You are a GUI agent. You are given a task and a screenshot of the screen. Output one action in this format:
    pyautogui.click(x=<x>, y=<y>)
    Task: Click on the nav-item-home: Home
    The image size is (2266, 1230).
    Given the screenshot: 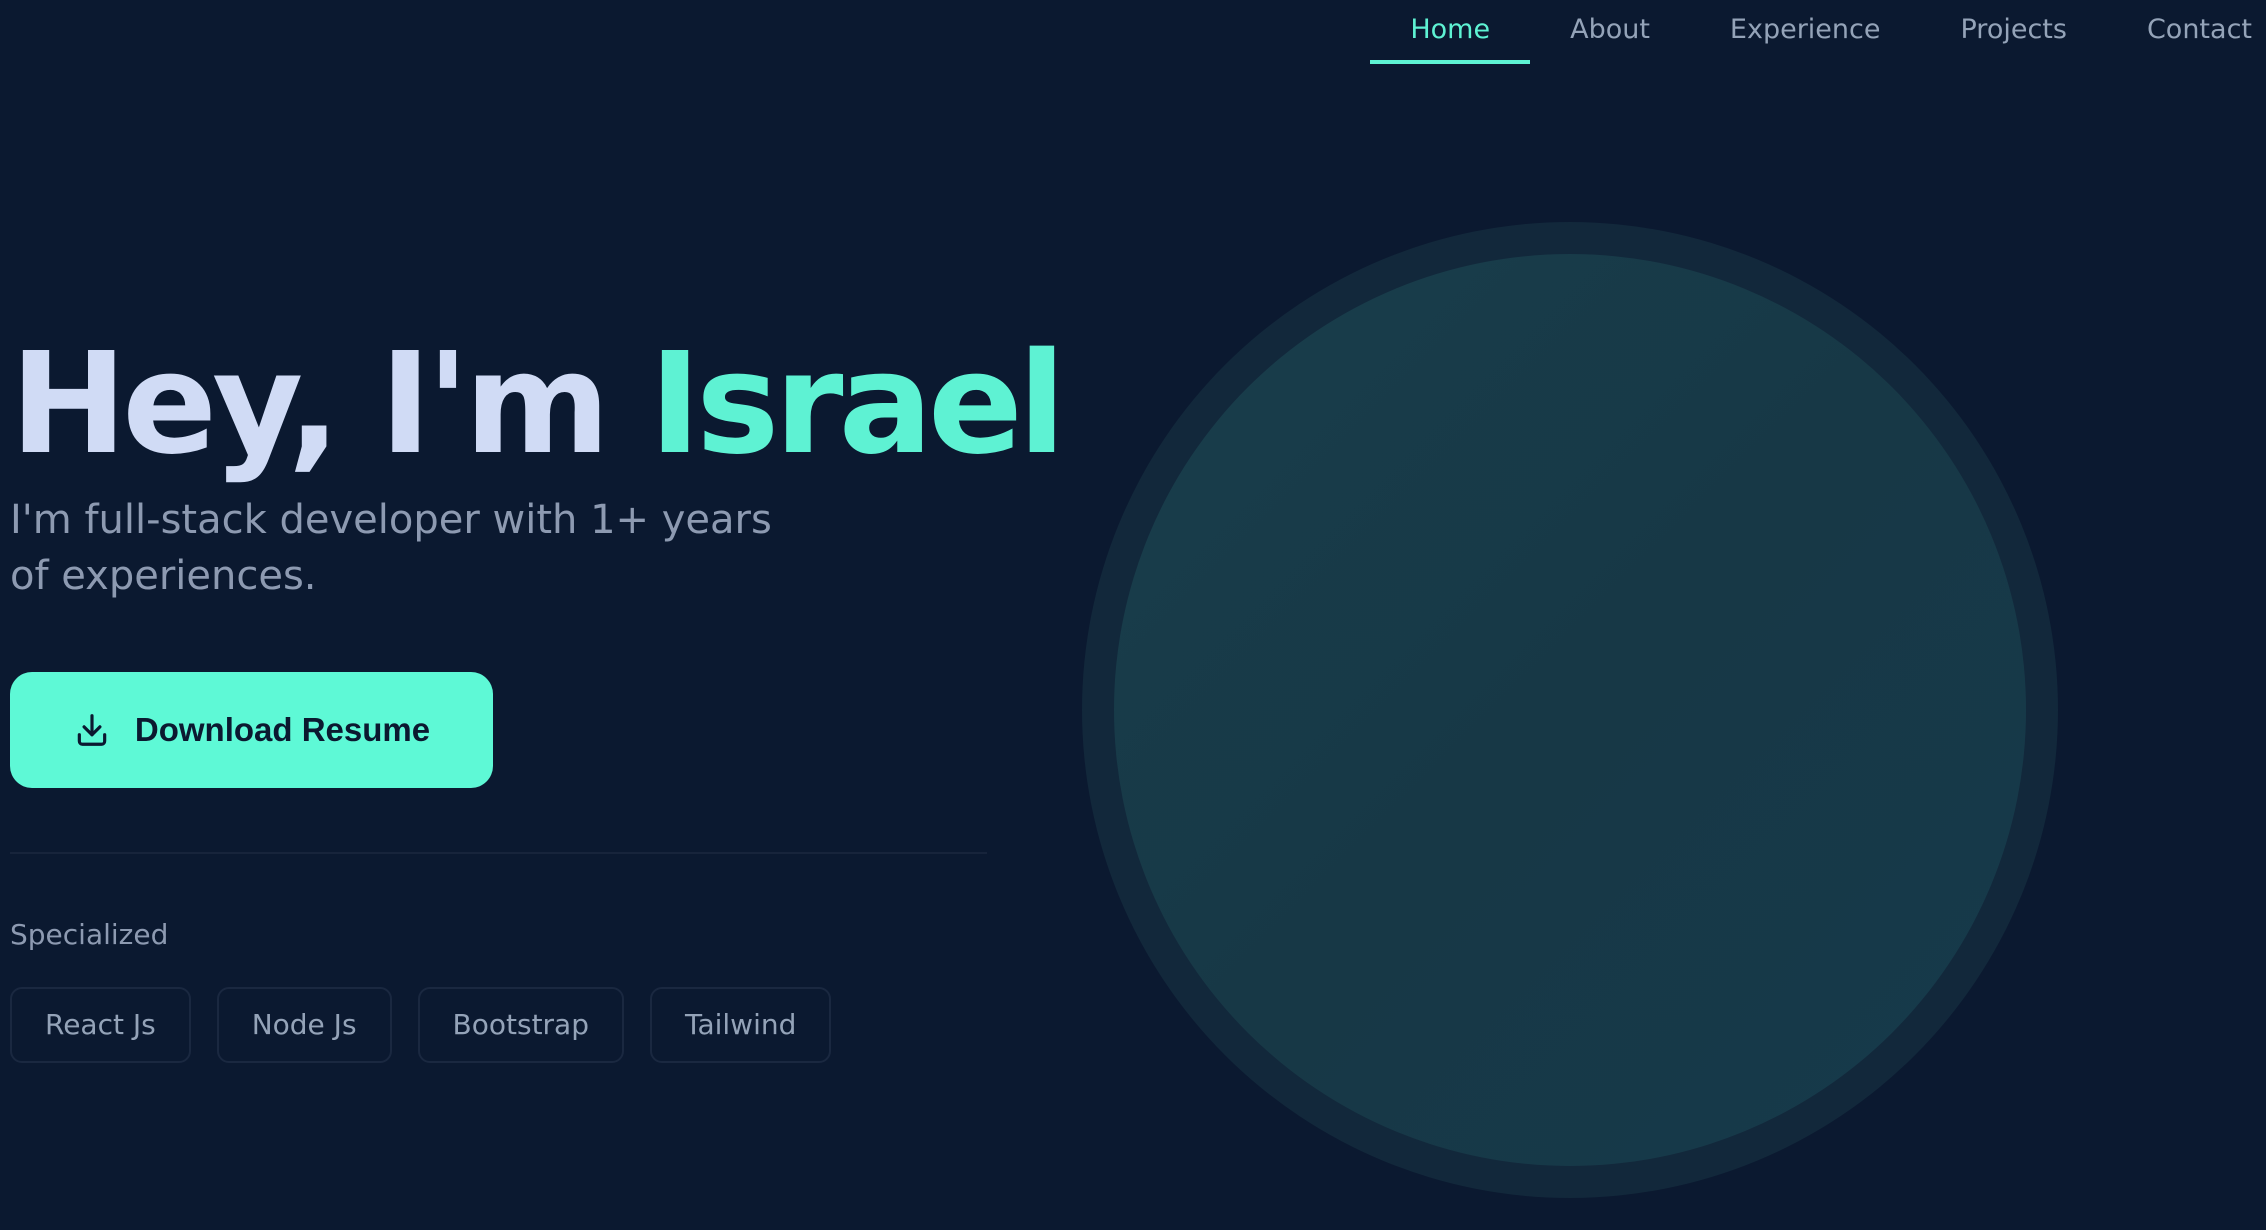 What is the action you would take?
    pyautogui.click(x=1450, y=33)
    